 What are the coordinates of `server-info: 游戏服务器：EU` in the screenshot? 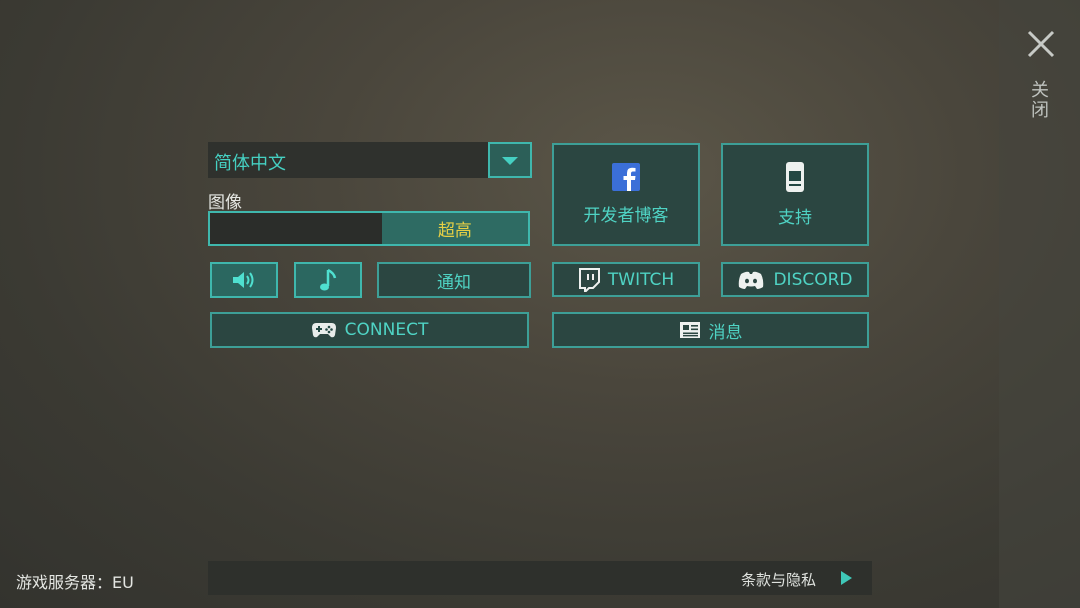 It's located at (75, 581).